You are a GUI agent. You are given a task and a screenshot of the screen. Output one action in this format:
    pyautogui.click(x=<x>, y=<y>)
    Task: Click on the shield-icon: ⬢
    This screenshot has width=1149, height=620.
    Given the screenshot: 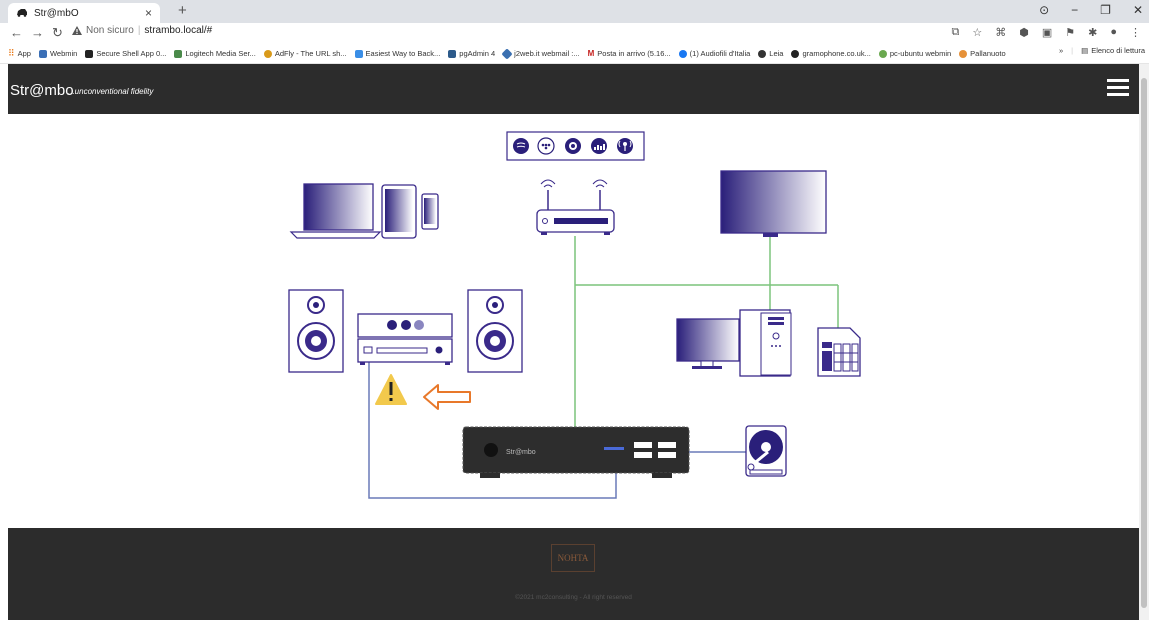 What is the action you would take?
    pyautogui.click(x=1024, y=32)
    